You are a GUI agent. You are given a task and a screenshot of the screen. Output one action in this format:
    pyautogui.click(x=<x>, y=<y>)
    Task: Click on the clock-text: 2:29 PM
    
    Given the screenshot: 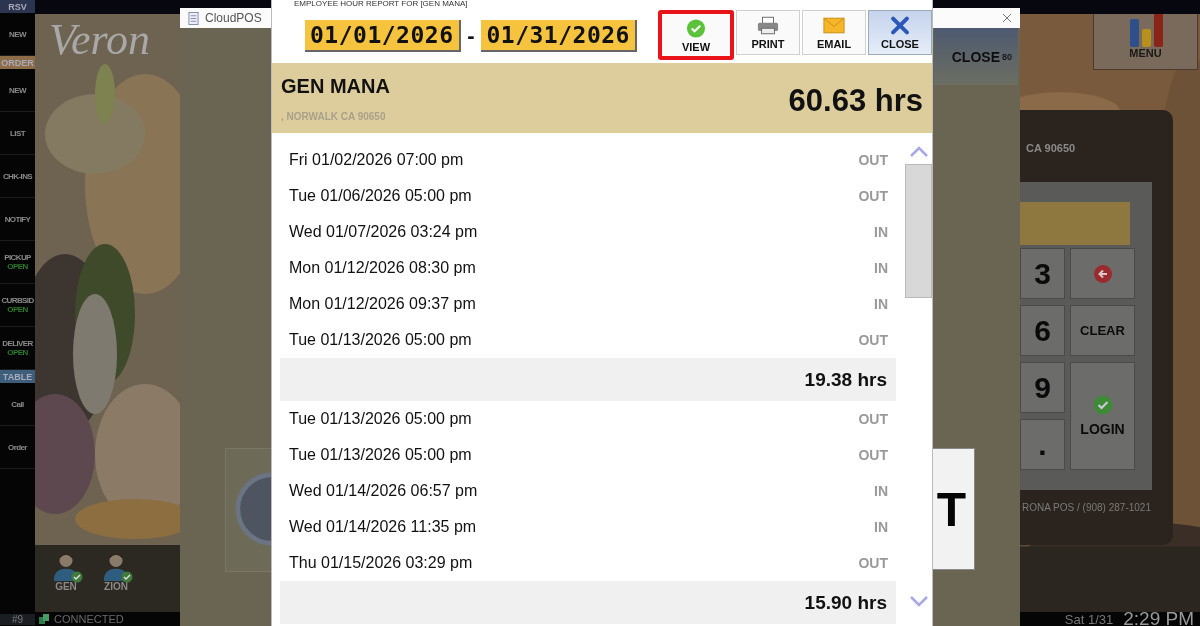 What is the action you would take?
    pyautogui.click(x=1158, y=619)
    